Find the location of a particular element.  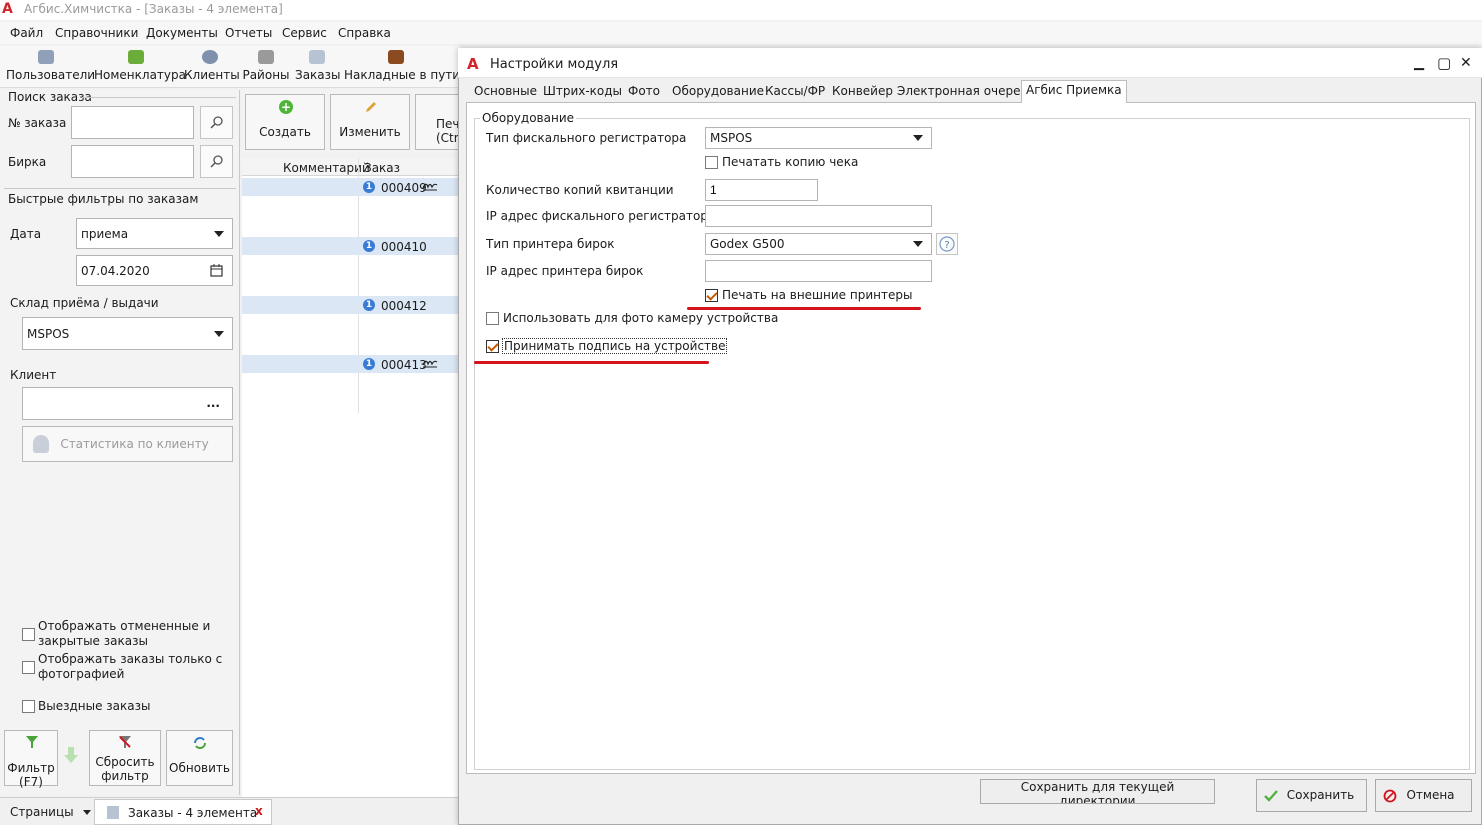

fiscal-ip-label: IP адрес фискального регистратора is located at coordinates (601, 216).